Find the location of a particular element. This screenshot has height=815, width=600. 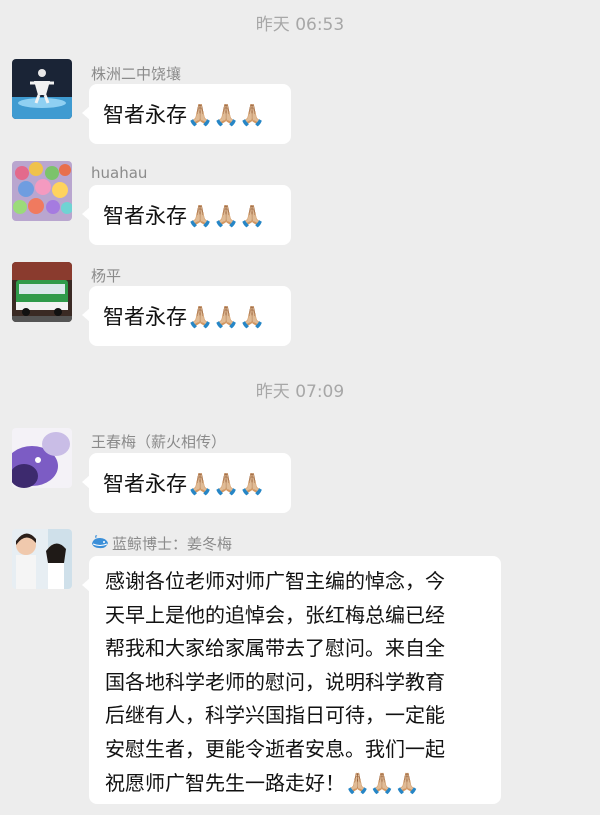

message-line: 安慰生者，更能令逝者安息。我们一起 is located at coordinates (275, 748).